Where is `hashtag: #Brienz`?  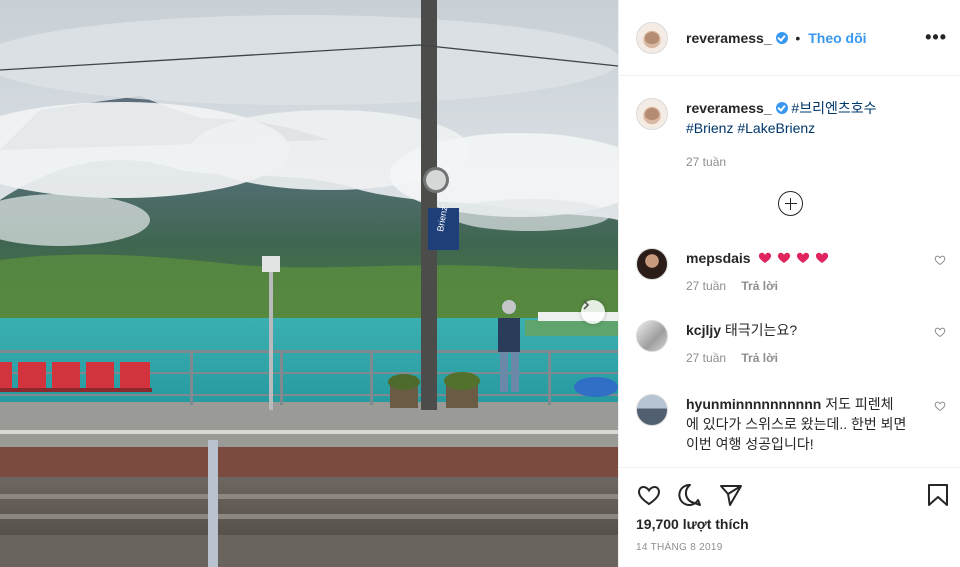
hashtag: #Brienz is located at coordinates (709, 128).